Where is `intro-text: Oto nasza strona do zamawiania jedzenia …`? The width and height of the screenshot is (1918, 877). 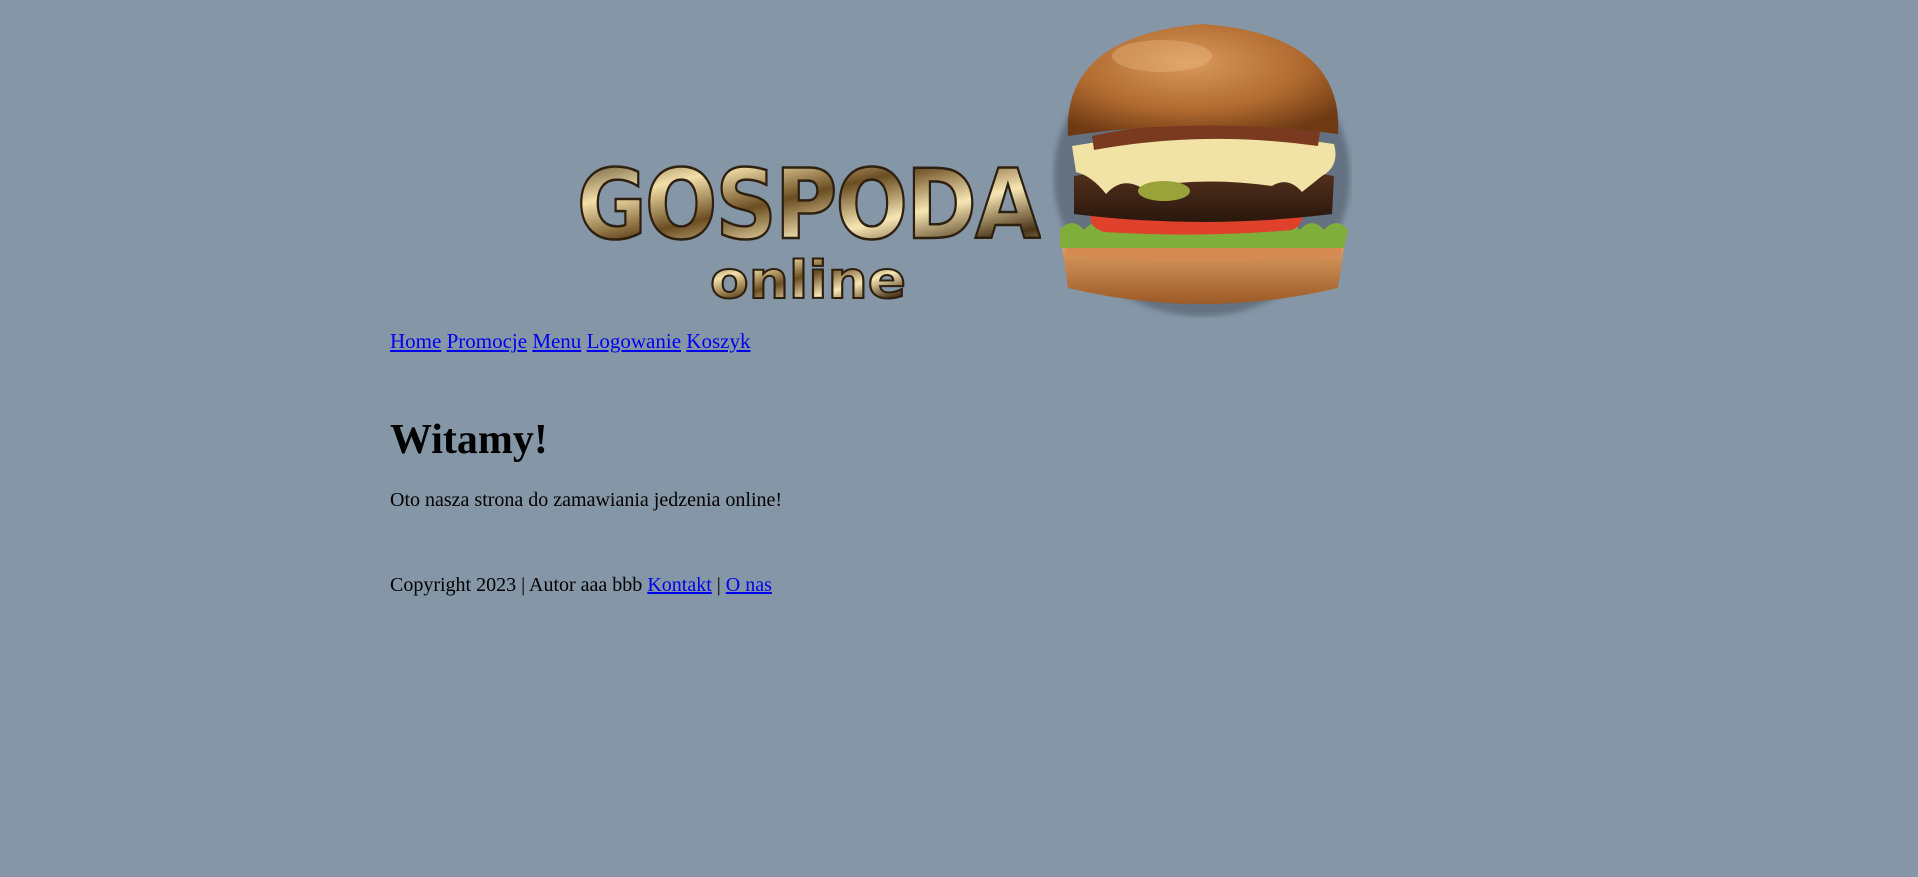 intro-text: Oto nasza strona do zamawiania jedzenia … is located at coordinates (586, 500).